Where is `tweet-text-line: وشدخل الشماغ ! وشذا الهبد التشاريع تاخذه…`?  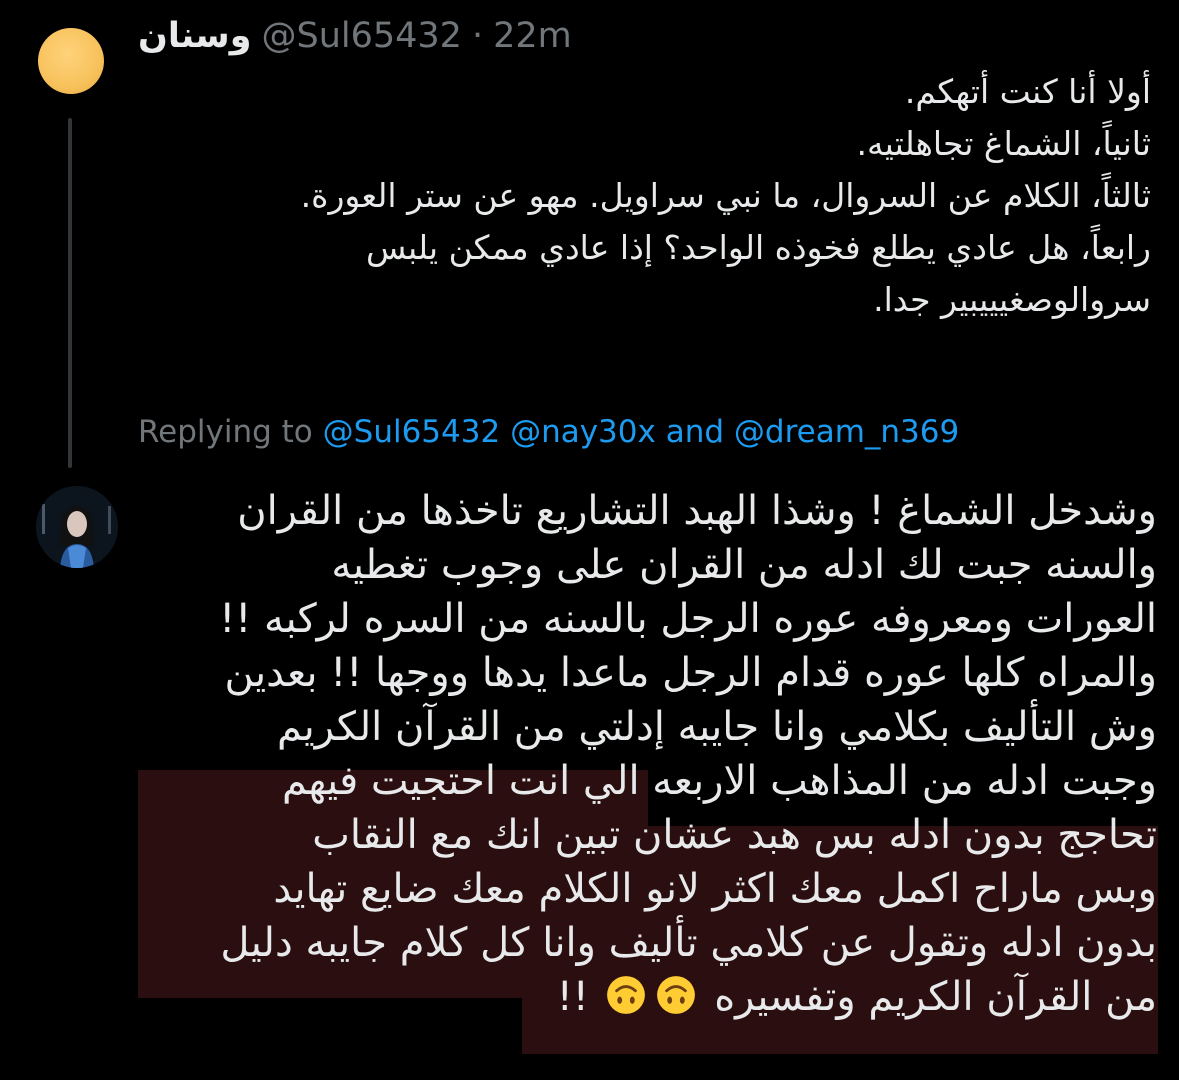 tweet-text-line: وشدخل الشماغ ! وشذا الهبد التشاريع تاخذه… is located at coordinates (697, 511).